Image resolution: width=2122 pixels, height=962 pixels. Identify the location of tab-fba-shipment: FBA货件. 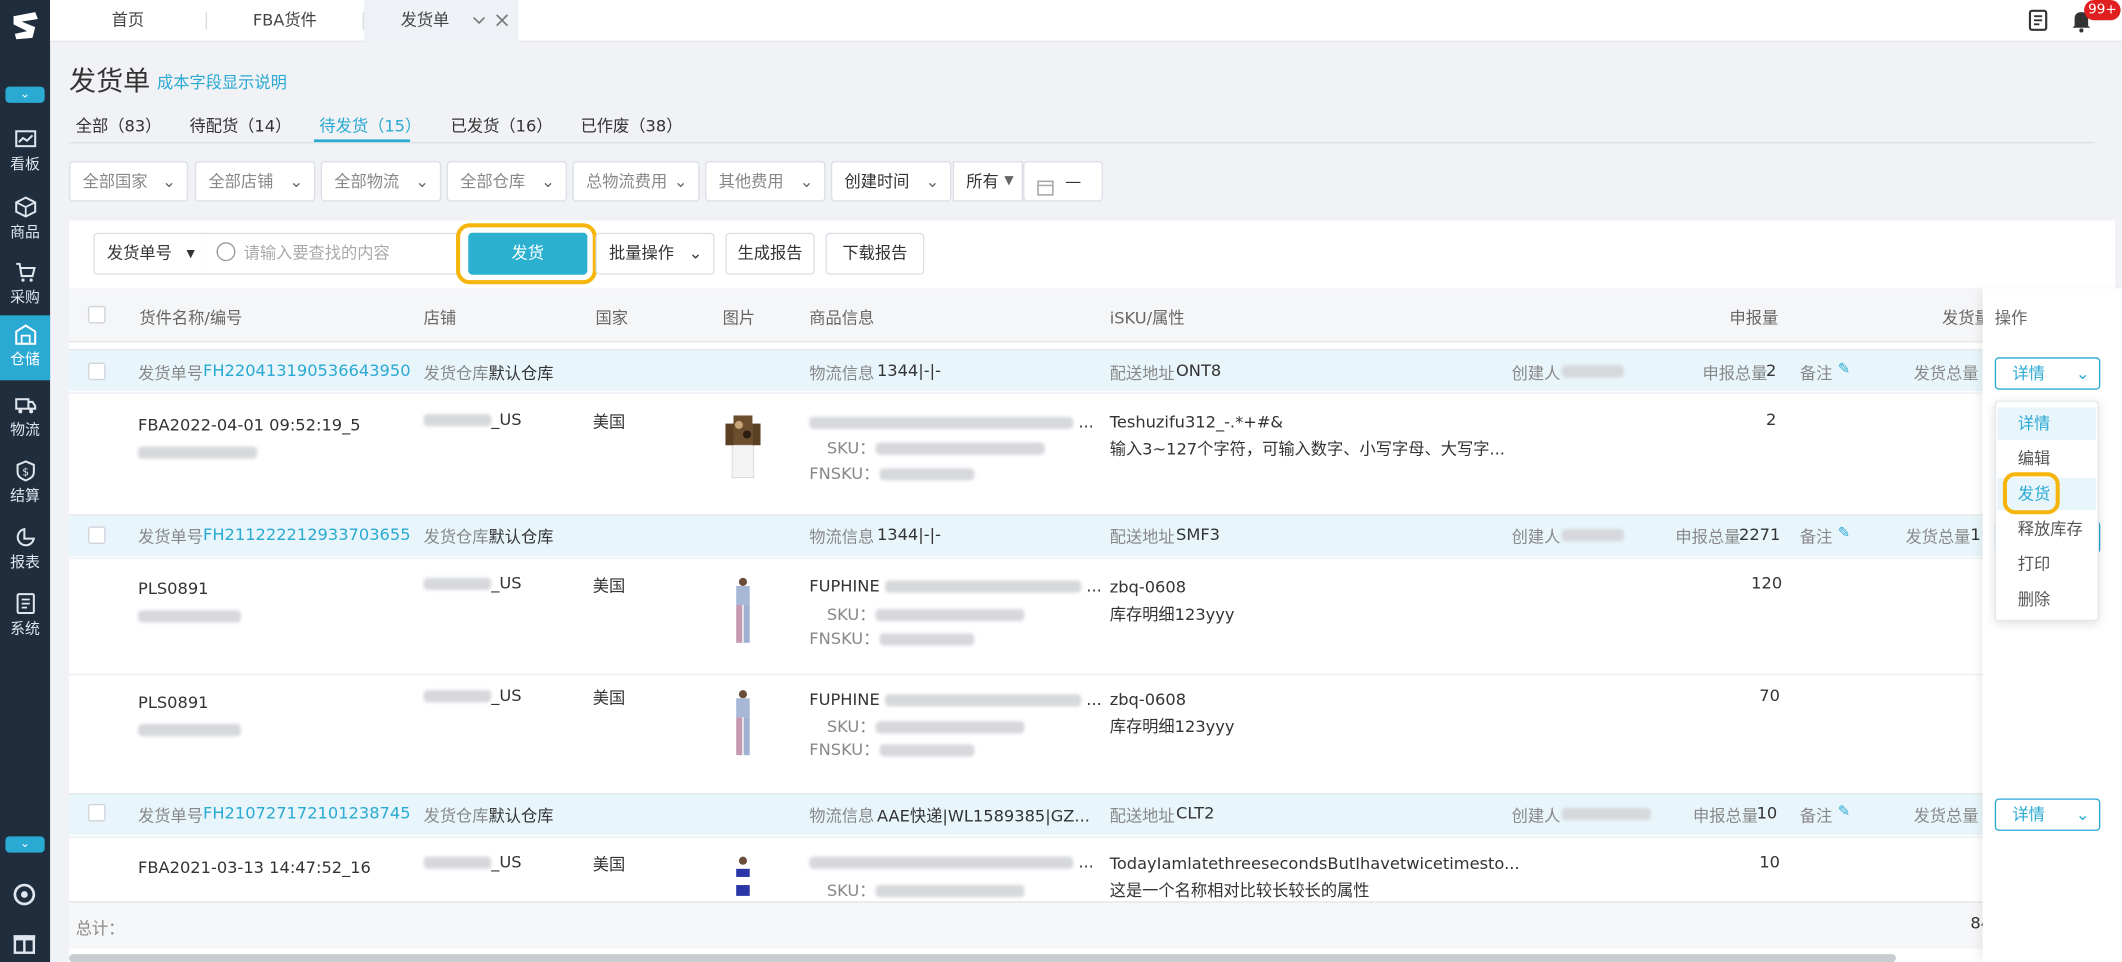
(285, 21).